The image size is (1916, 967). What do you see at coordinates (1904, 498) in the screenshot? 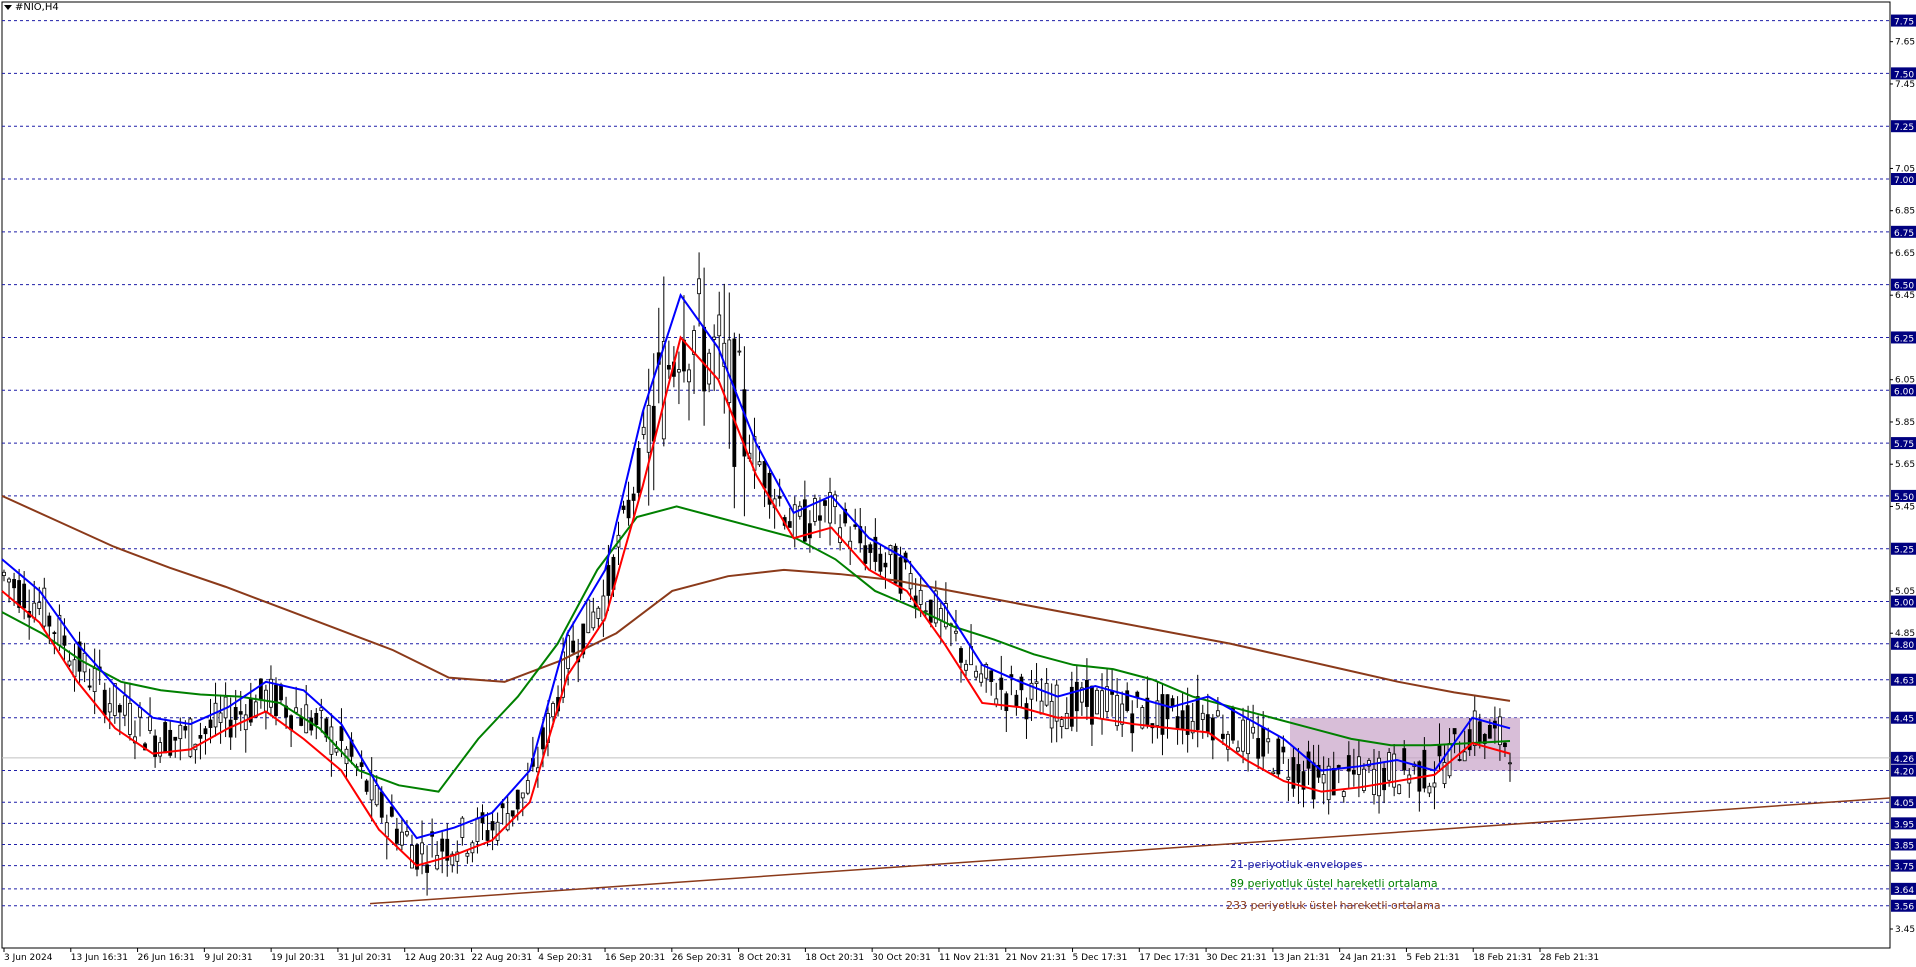
I see `level-label: 5.50` at bounding box center [1904, 498].